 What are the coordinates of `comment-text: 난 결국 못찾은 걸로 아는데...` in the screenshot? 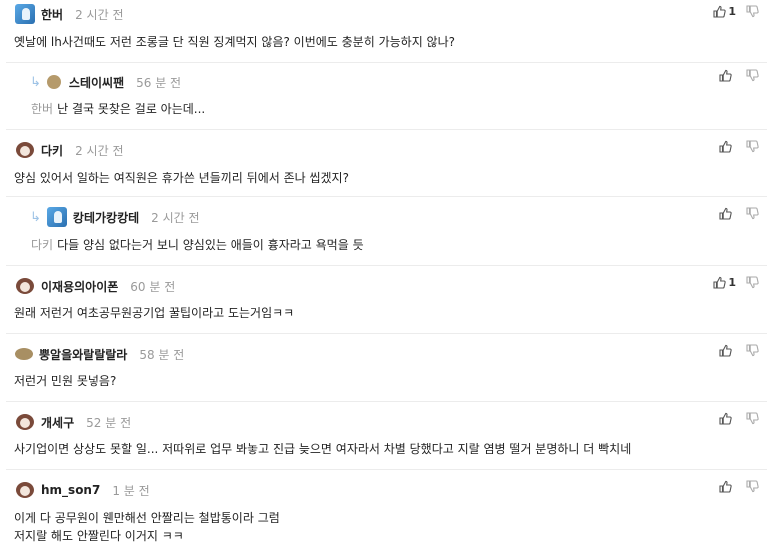 It's located at (131, 109).